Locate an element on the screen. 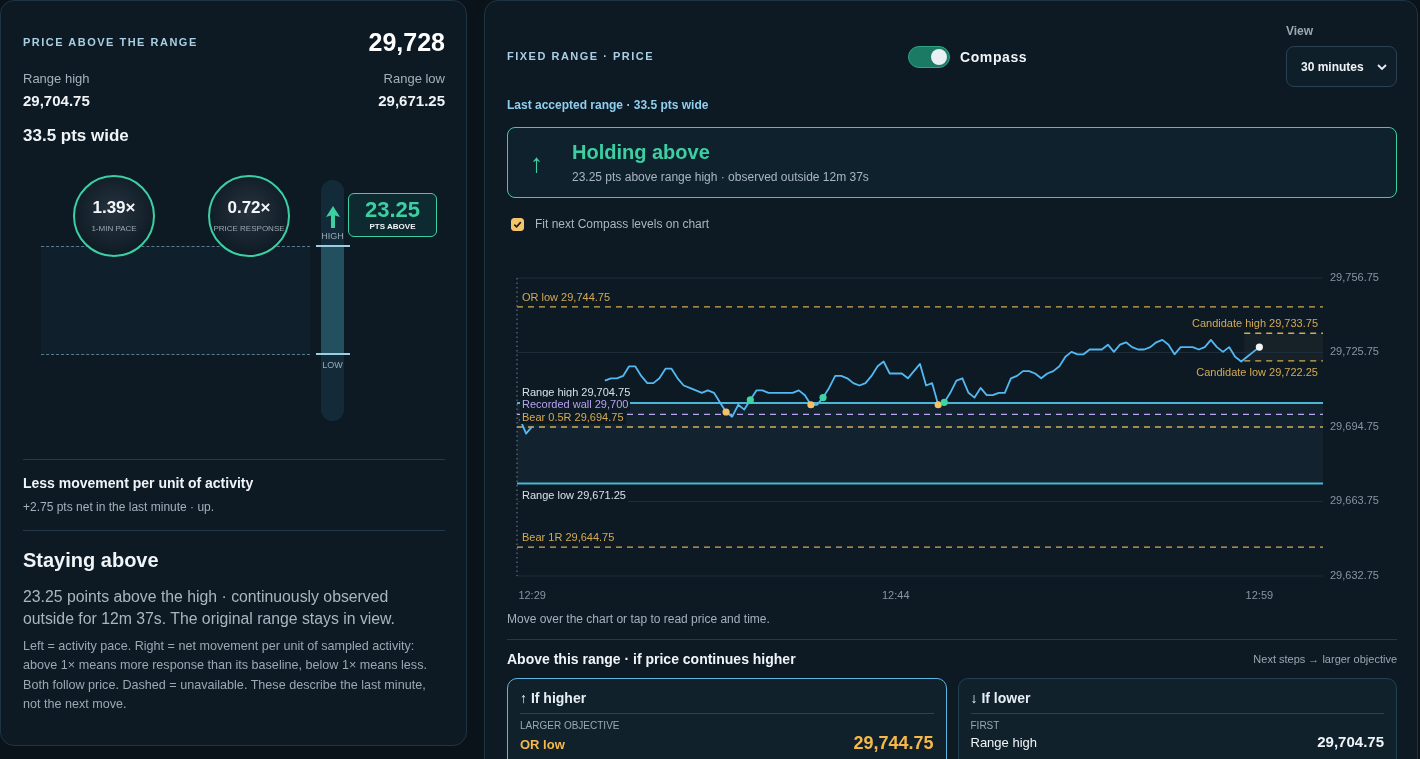 This screenshot has width=1420, height=759. checkbox-label: Fit next Compass levels on chart is located at coordinates (622, 224).